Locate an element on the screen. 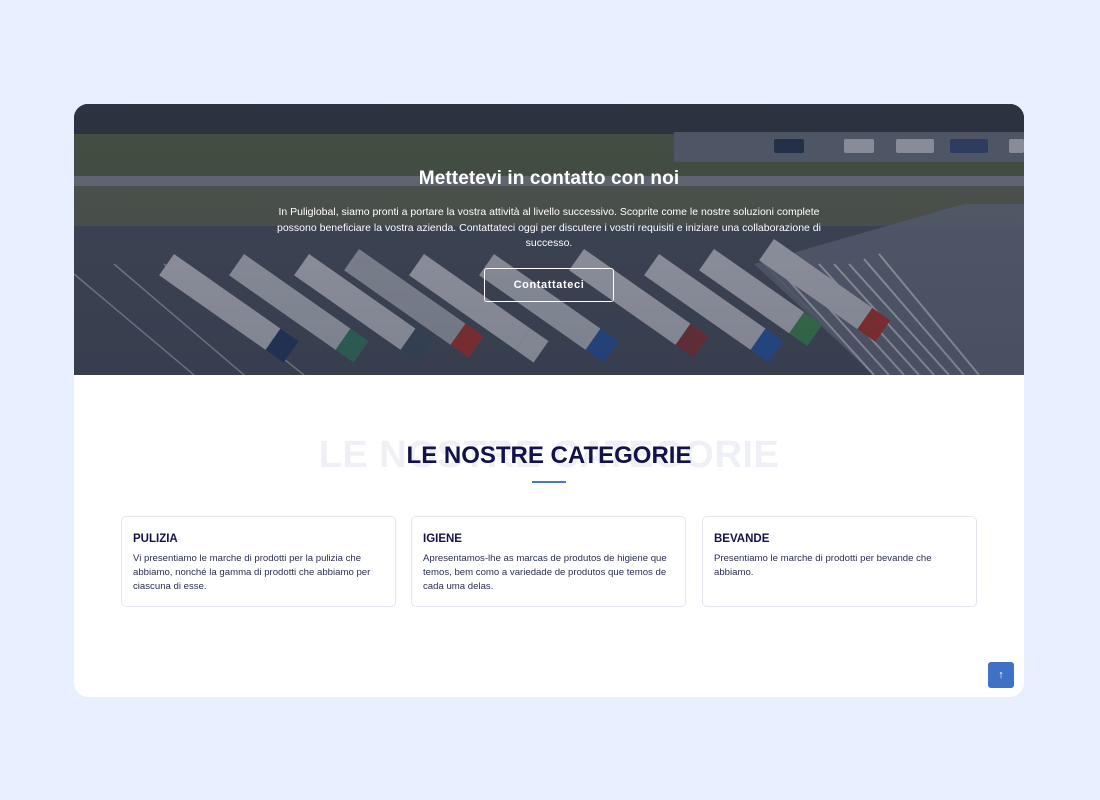  title-underline is located at coordinates (549, 482).